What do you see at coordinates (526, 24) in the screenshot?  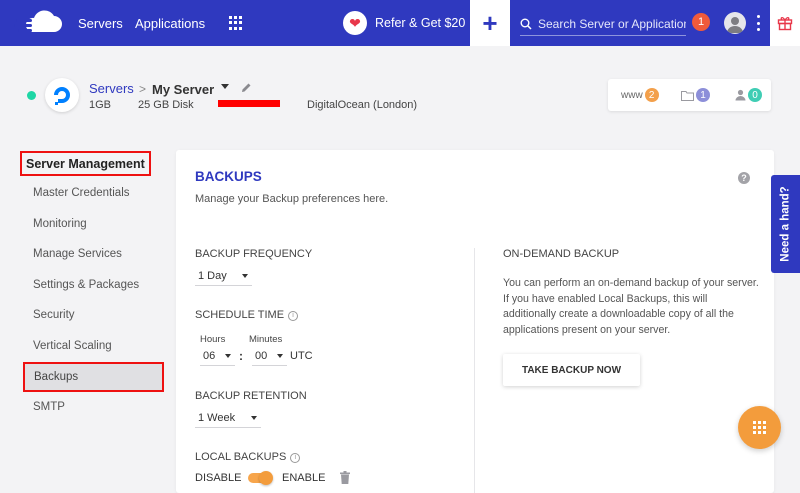 I see `search-icon` at bounding box center [526, 24].